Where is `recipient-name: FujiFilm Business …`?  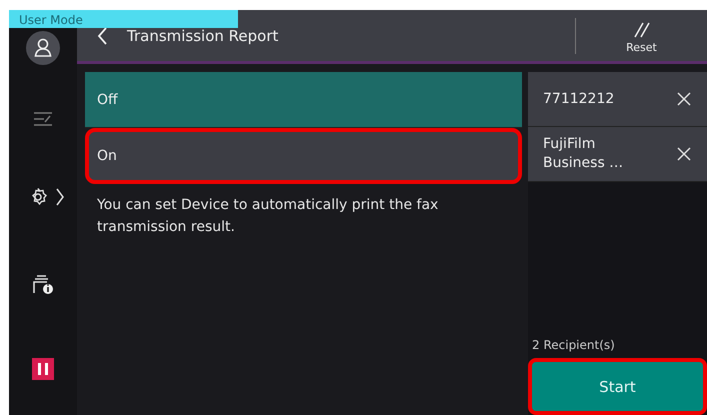
recipient-name: FujiFilm Business … is located at coordinates (583, 154).